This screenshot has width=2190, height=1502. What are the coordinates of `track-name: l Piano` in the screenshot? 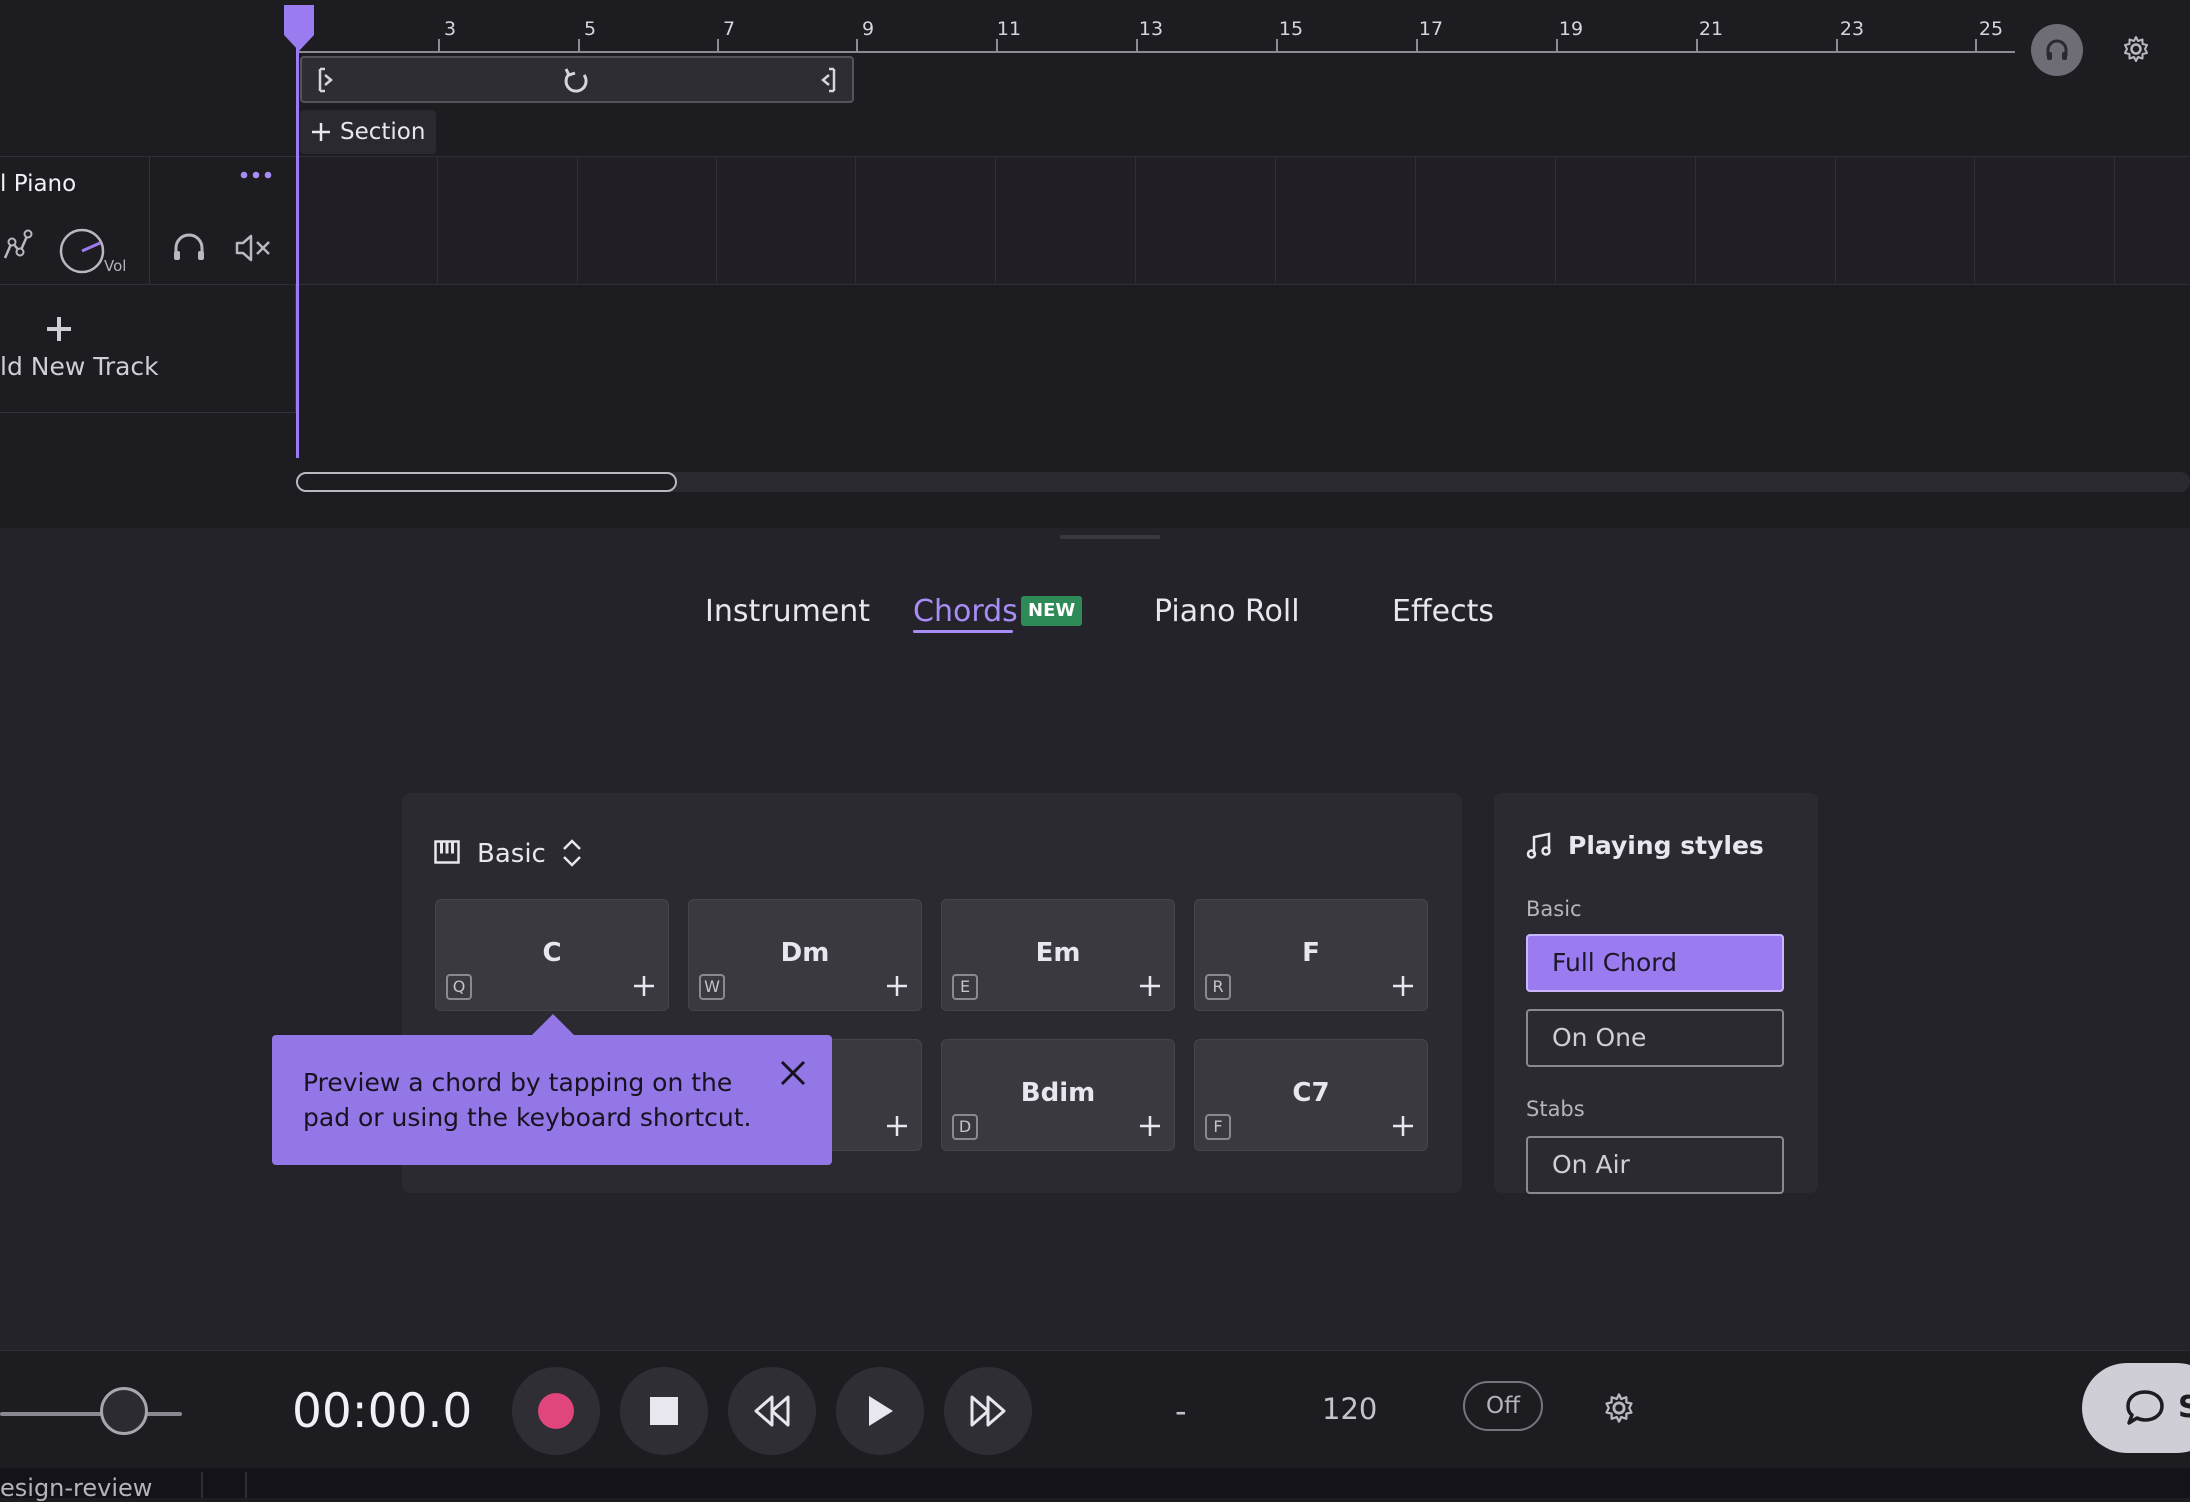 It's located at (38, 184).